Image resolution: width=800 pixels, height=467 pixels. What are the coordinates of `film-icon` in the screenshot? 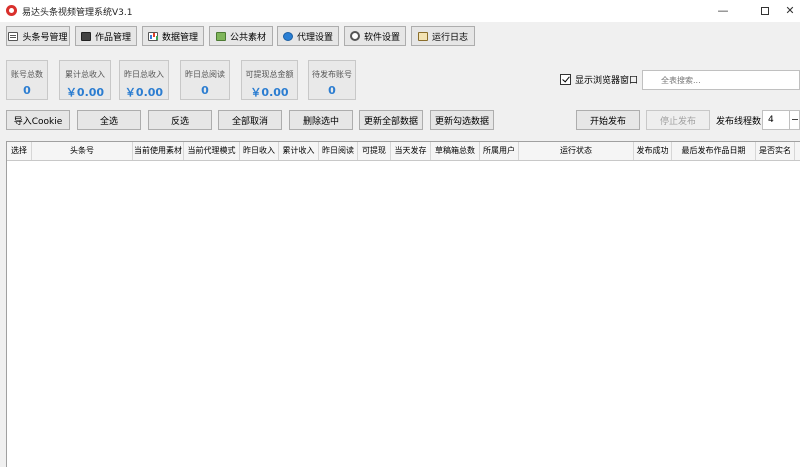 It's located at (85, 36).